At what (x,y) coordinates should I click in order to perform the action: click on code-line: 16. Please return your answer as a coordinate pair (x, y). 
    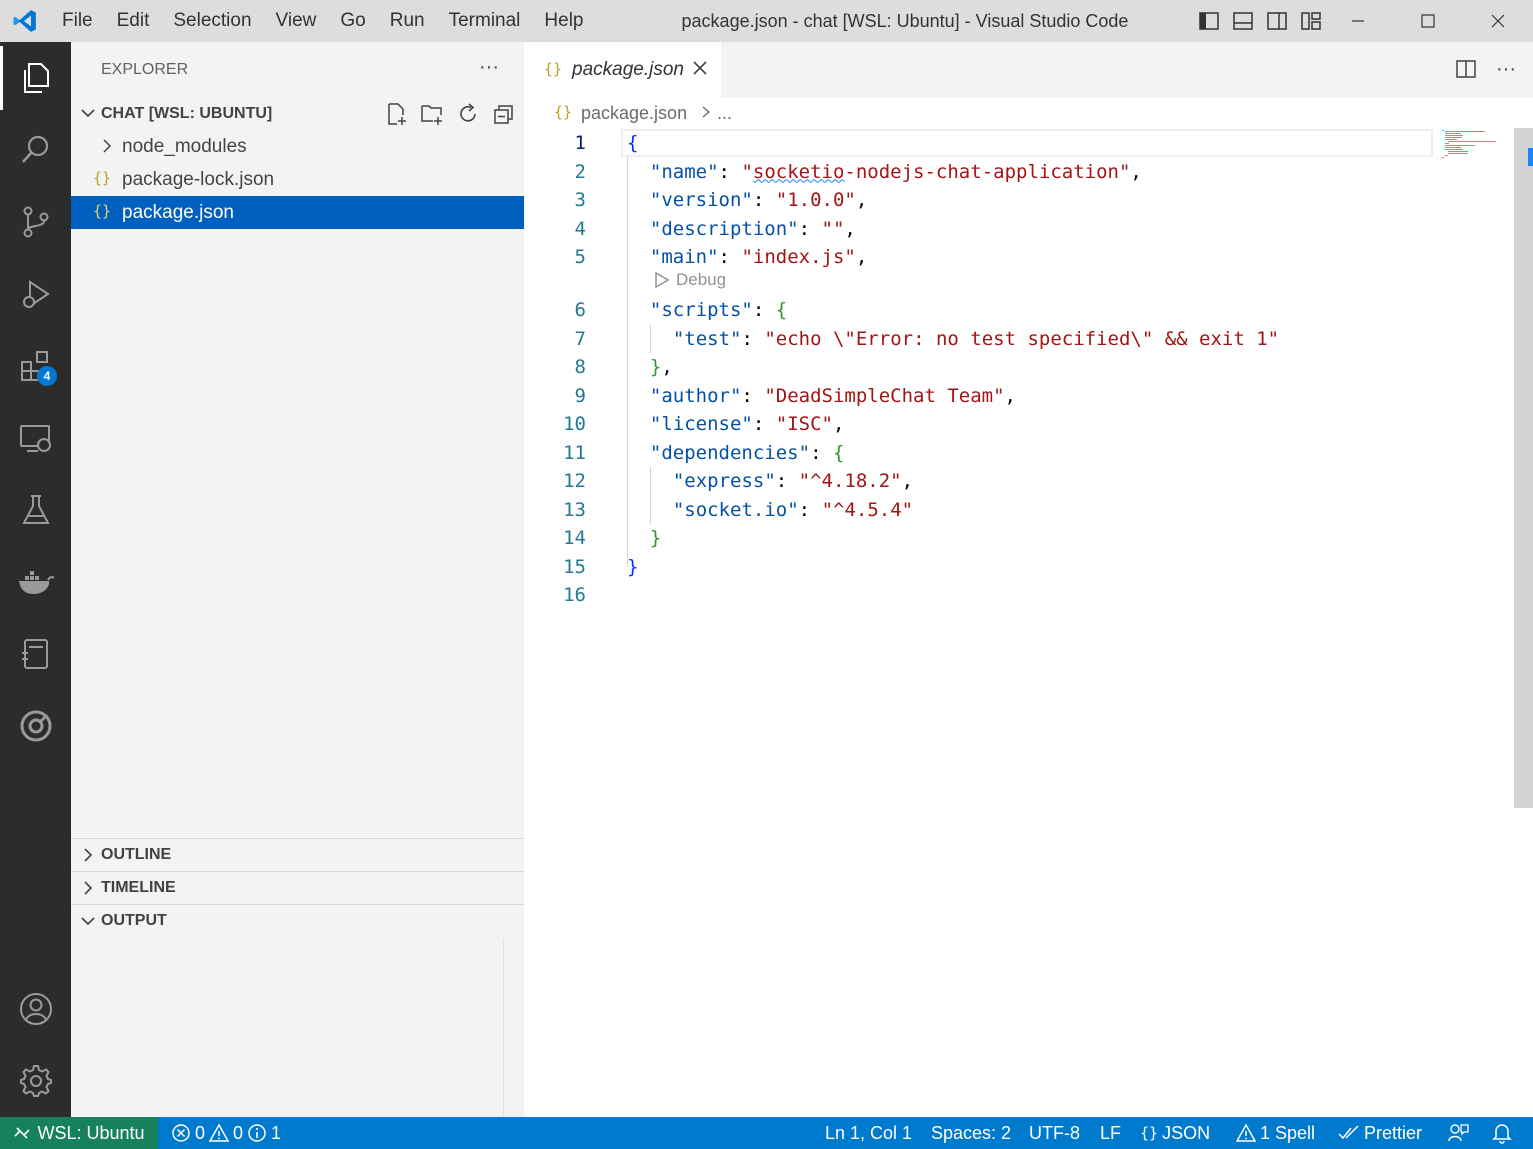
    Looking at the image, I should click on (974, 595).